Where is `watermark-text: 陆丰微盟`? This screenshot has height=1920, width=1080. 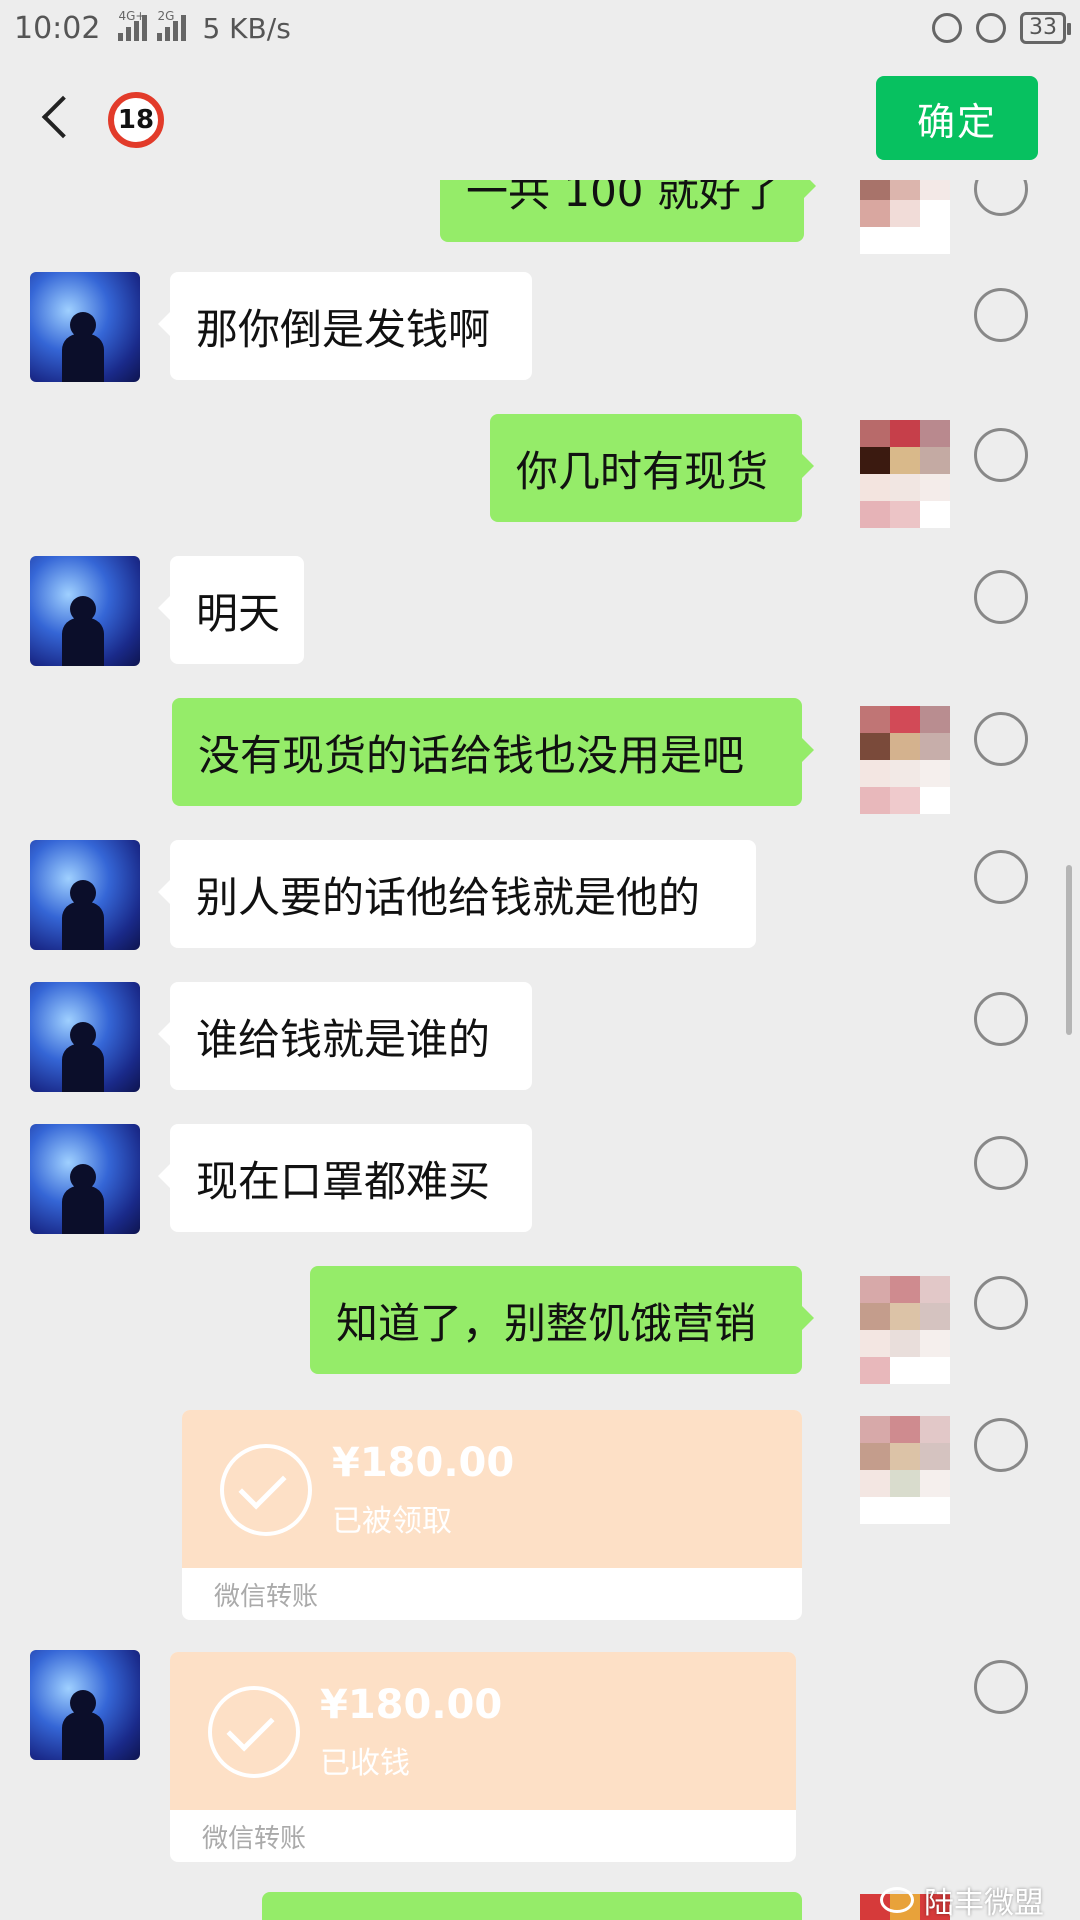
watermark-text: 陆丰微盟 is located at coordinates (984, 1903).